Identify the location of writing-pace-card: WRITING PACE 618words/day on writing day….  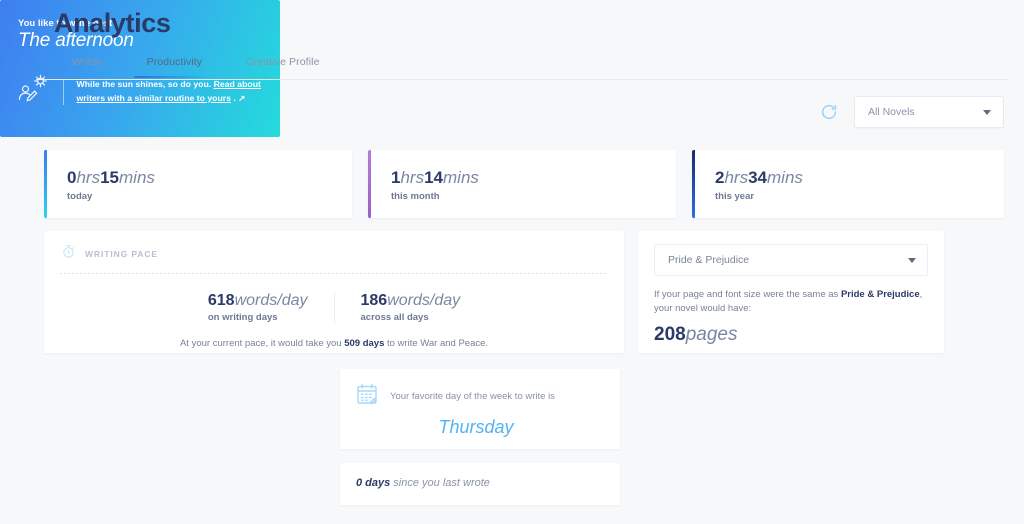
(334, 292).